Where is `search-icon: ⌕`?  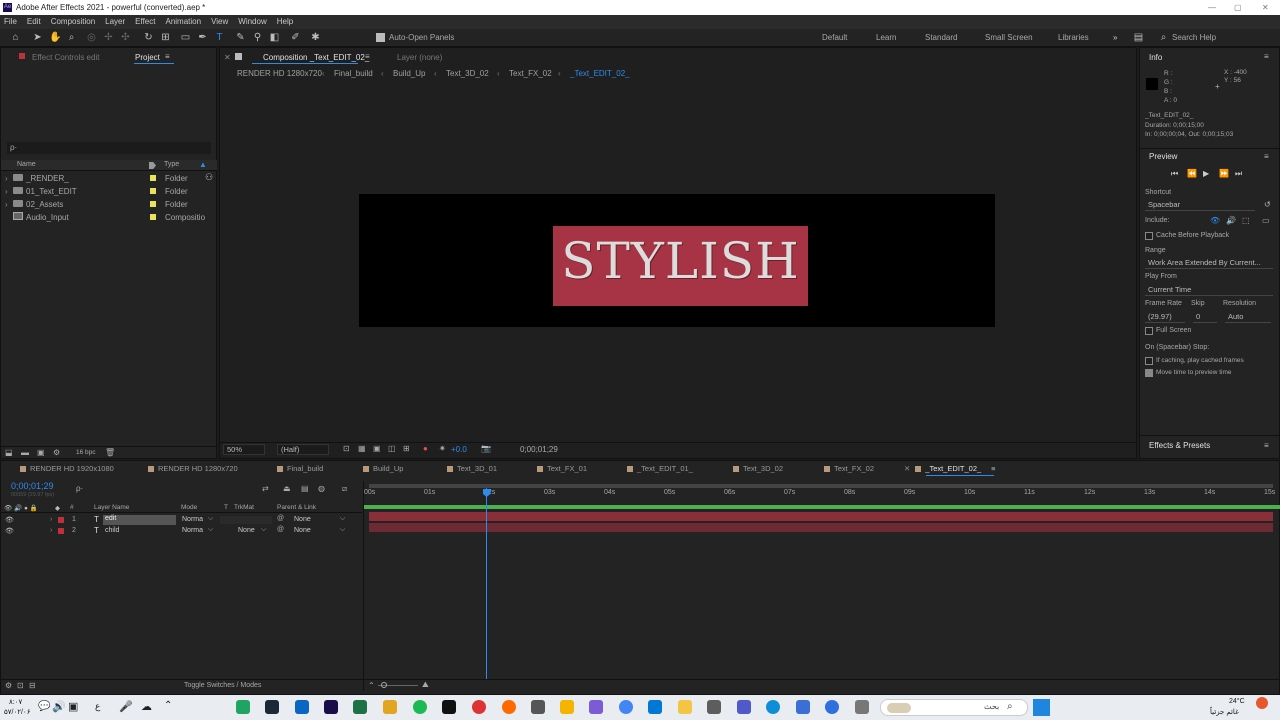
search-icon: ⌕ is located at coordinates (1163, 37).